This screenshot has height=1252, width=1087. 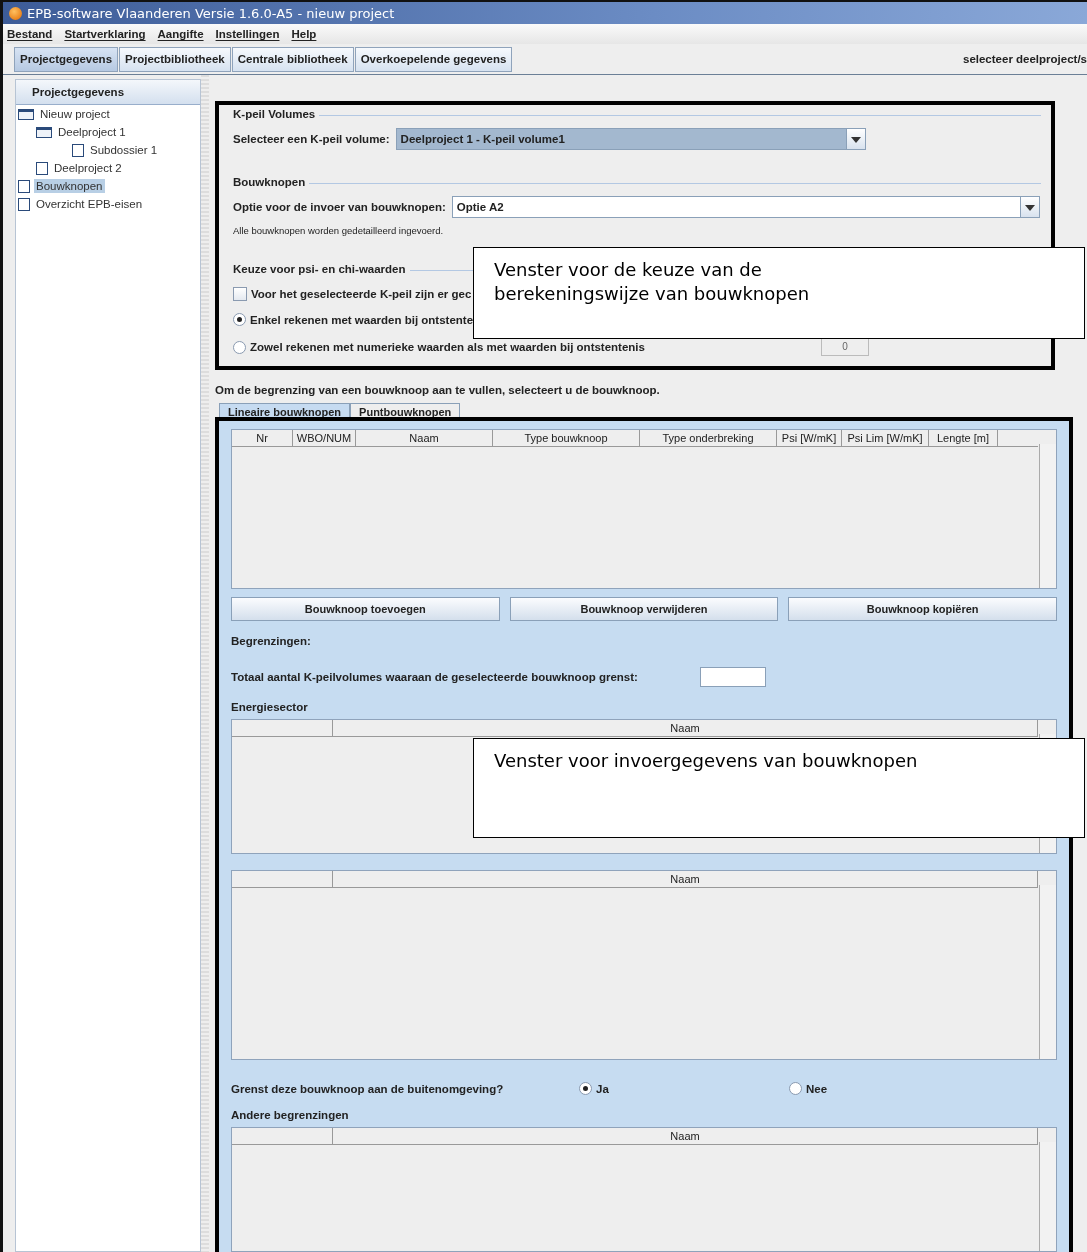 What do you see at coordinates (809, 438) in the screenshot?
I see `column-header: Psi [W/mK]` at bounding box center [809, 438].